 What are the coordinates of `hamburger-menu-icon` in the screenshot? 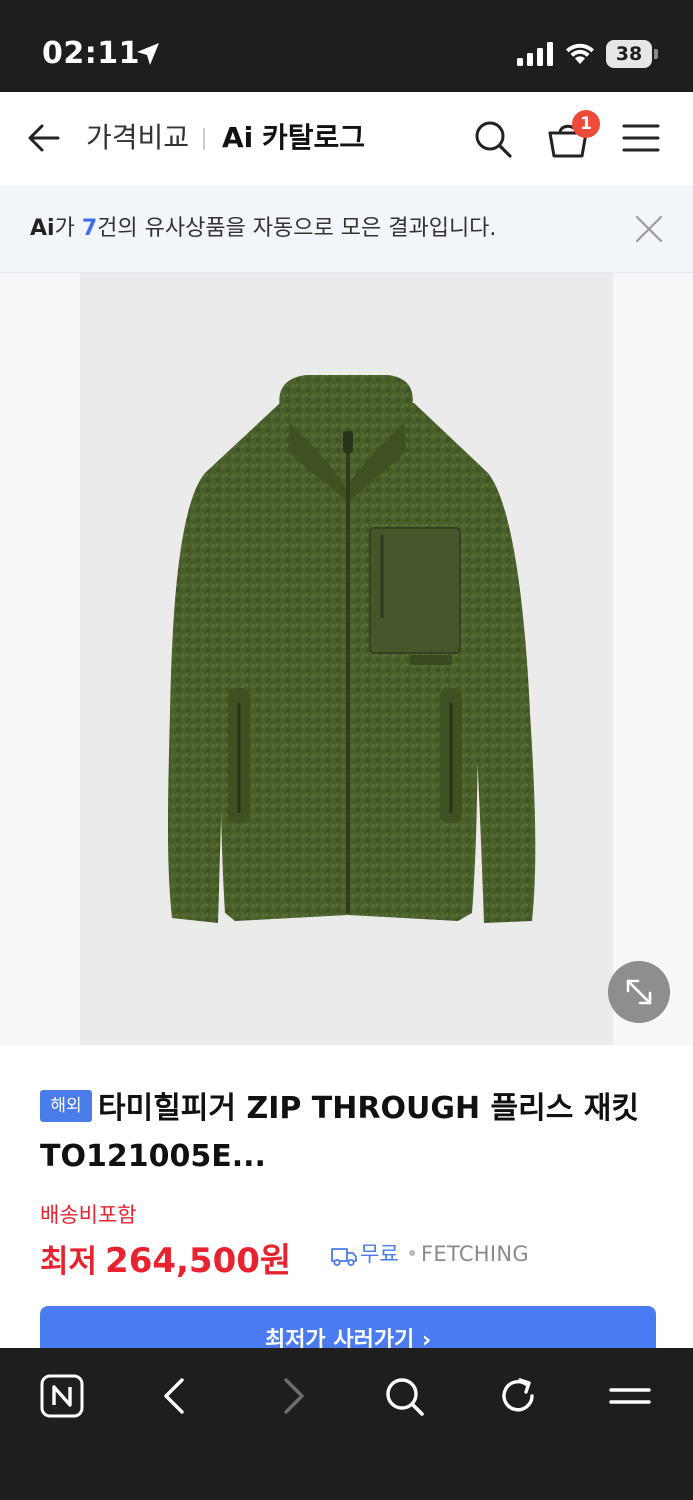 It's located at (641, 138).